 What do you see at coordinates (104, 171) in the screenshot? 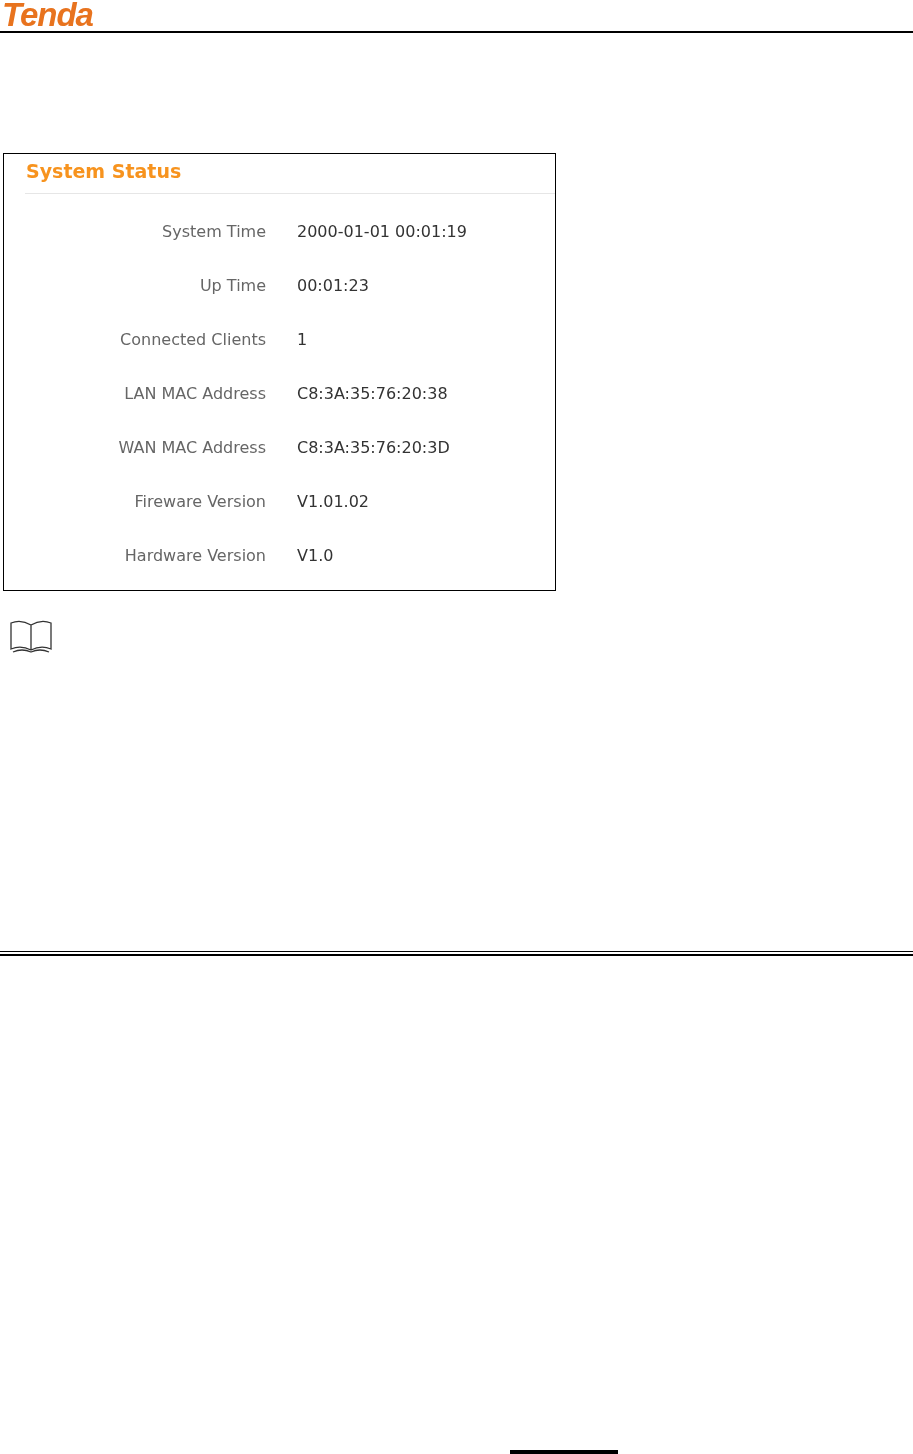
I see `panel-title: System Status` at bounding box center [104, 171].